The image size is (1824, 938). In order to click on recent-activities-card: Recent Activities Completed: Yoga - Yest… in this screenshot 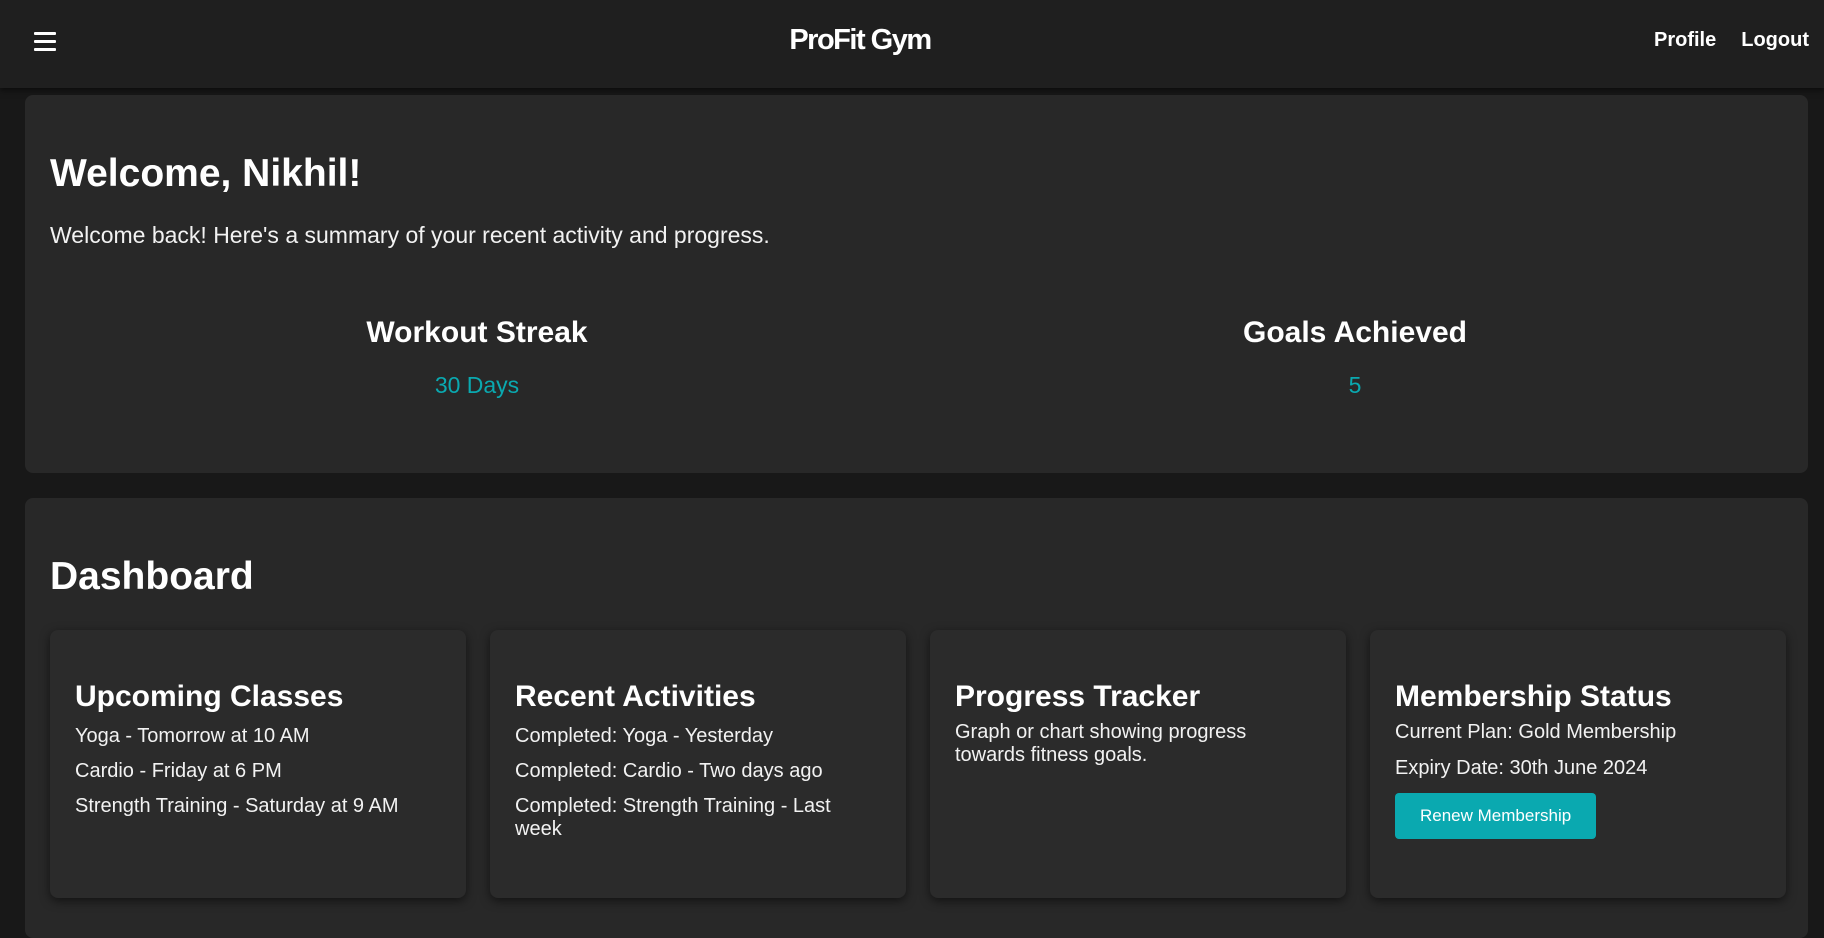, I will do `click(698, 764)`.